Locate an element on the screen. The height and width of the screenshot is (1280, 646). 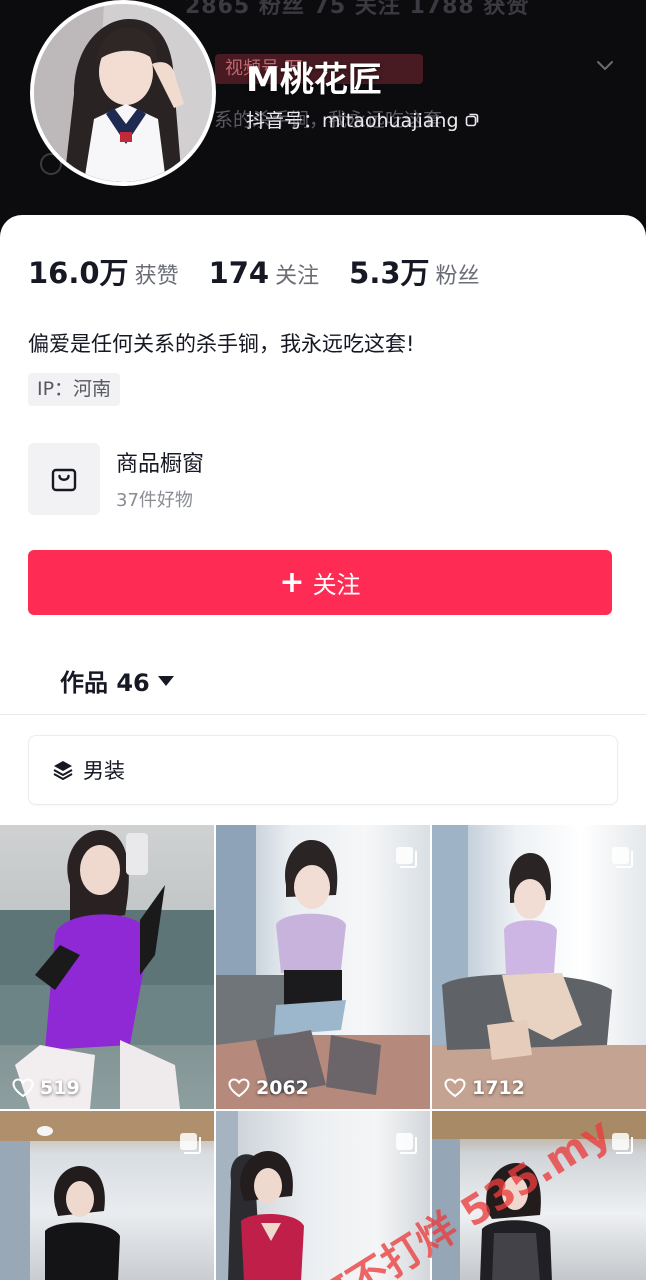
caret-down-icon is located at coordinates (165, 680).